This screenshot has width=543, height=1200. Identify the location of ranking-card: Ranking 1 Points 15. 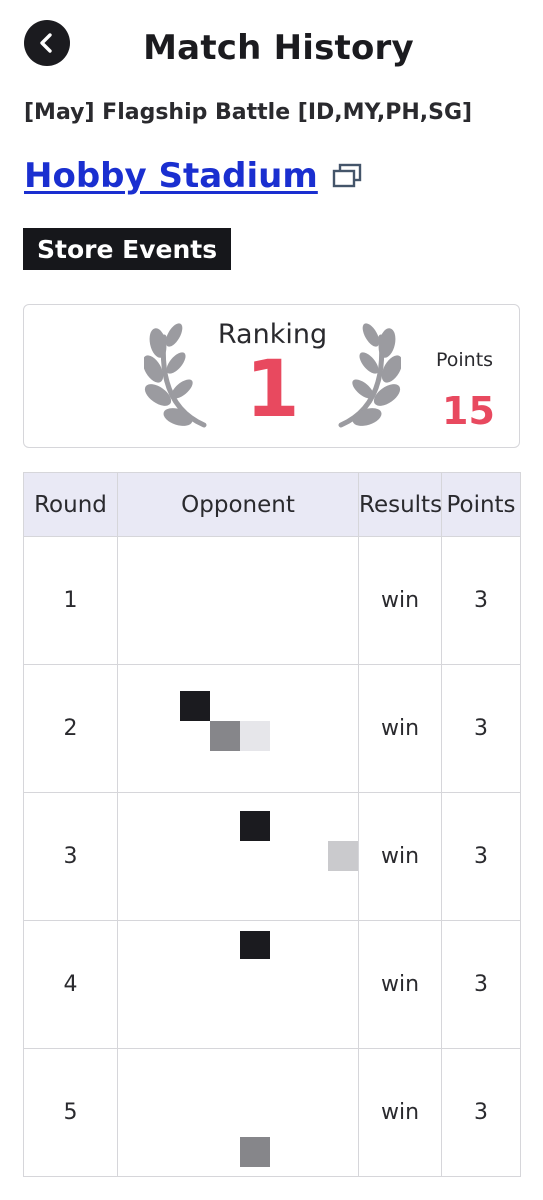
(271, 376).